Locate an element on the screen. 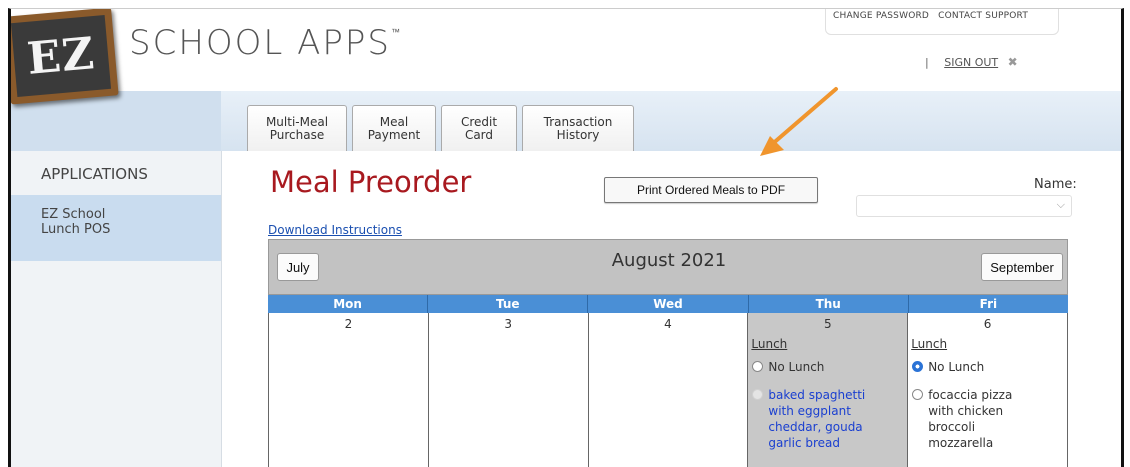  sign-out-link: SIGN OUT is located at coordinates (971, 62).